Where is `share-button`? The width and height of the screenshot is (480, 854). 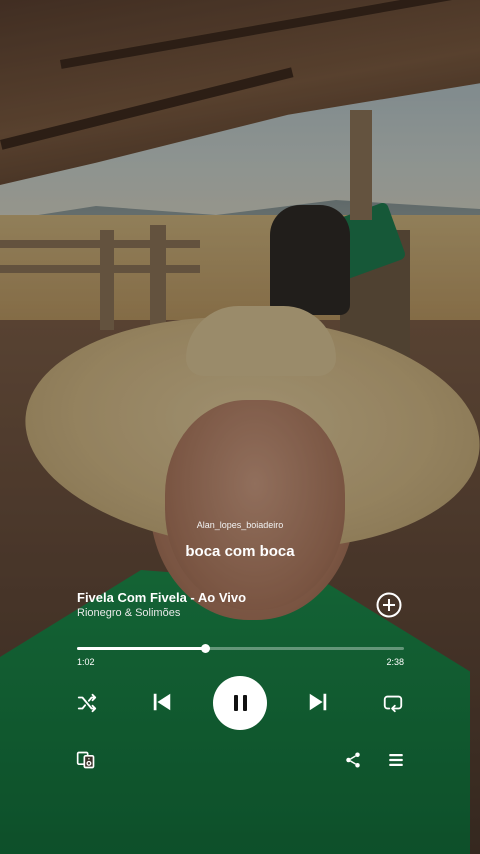
share-button is located at coordinates (353, 760).